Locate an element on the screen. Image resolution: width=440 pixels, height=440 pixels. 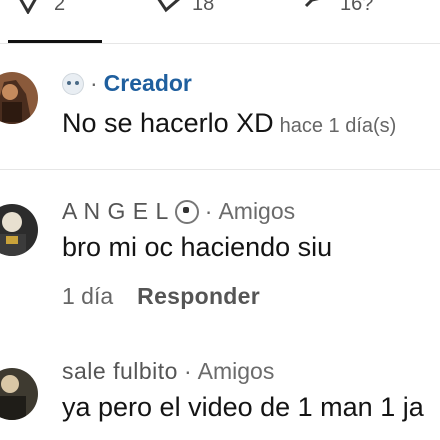
comment-time: 1 día is located at coordinates (88, 296).